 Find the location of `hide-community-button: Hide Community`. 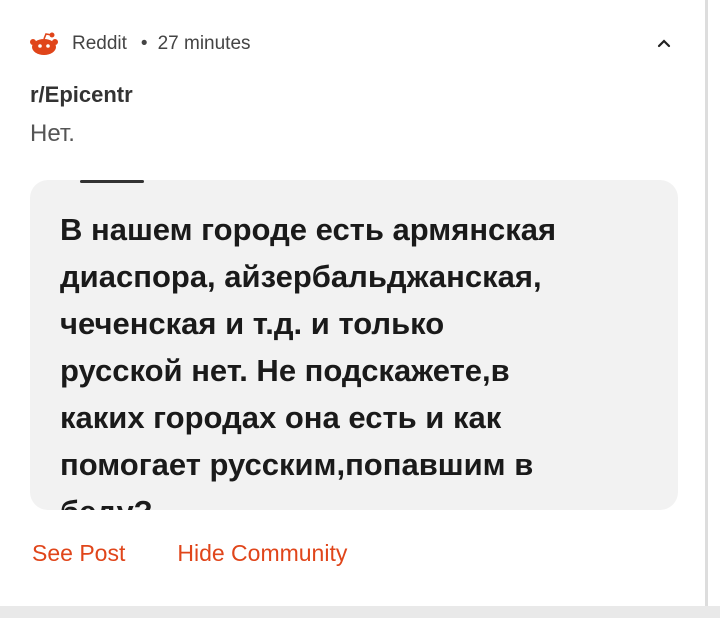

hide-community-button: Hide Community is located at coordinates (262, 553).